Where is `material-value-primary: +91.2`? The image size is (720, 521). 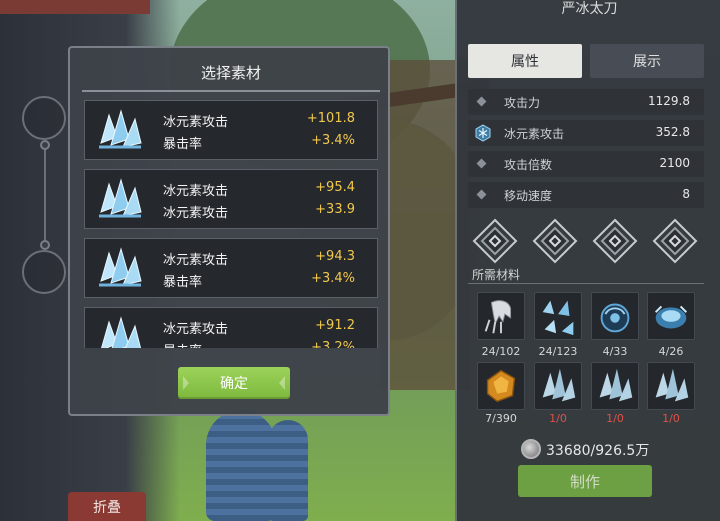
material-value-primary: +91.2 is located at coordinates (335, 325).